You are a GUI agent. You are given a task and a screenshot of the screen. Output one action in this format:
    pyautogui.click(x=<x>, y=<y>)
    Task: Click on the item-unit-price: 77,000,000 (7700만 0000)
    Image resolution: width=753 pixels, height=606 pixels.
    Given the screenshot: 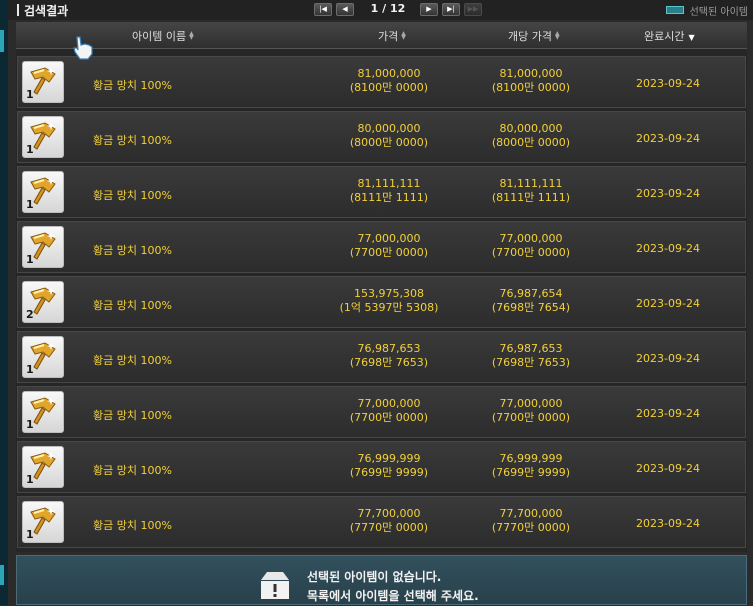 What is the action you would take?
    pyautogui.click(x=531, y=411)
    